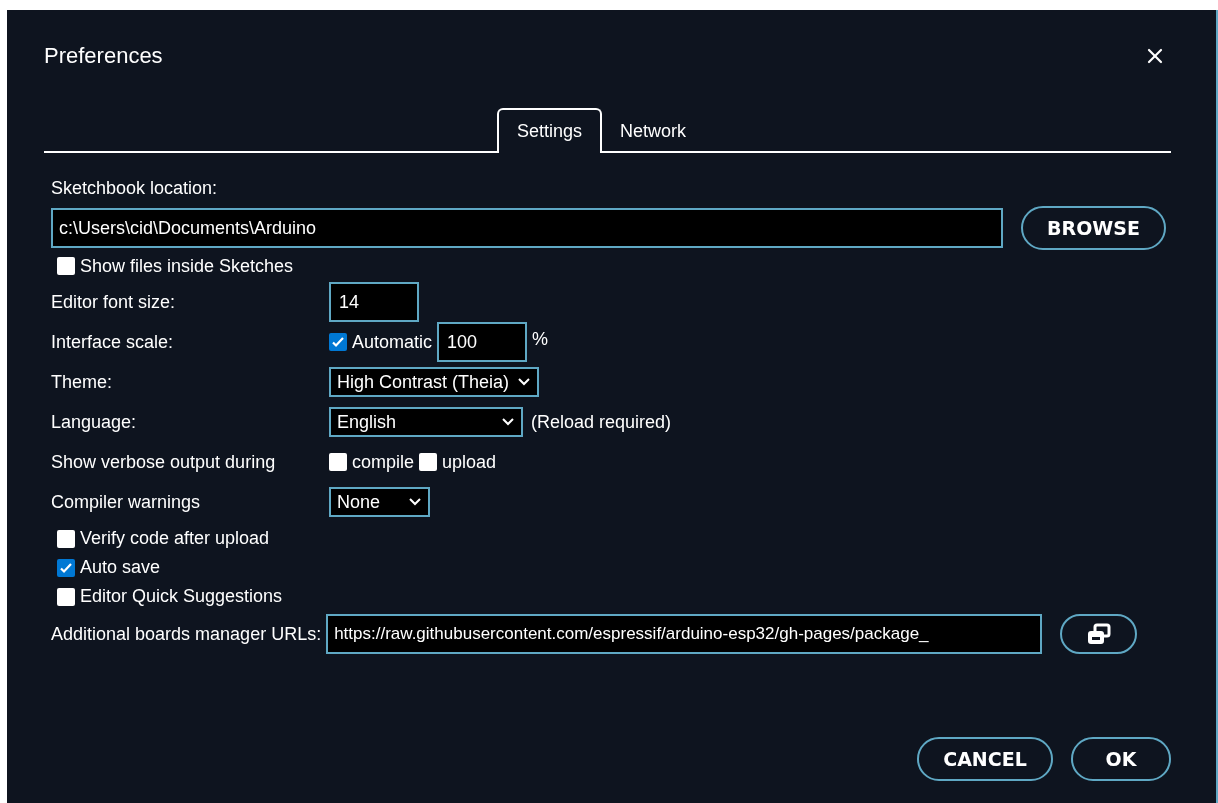 The image size is (1218, 803). What do you see at coordinates (135, 188) in the screenshot?
I see `field-label: Sketchbook location:` at bounding box center [135, 188].